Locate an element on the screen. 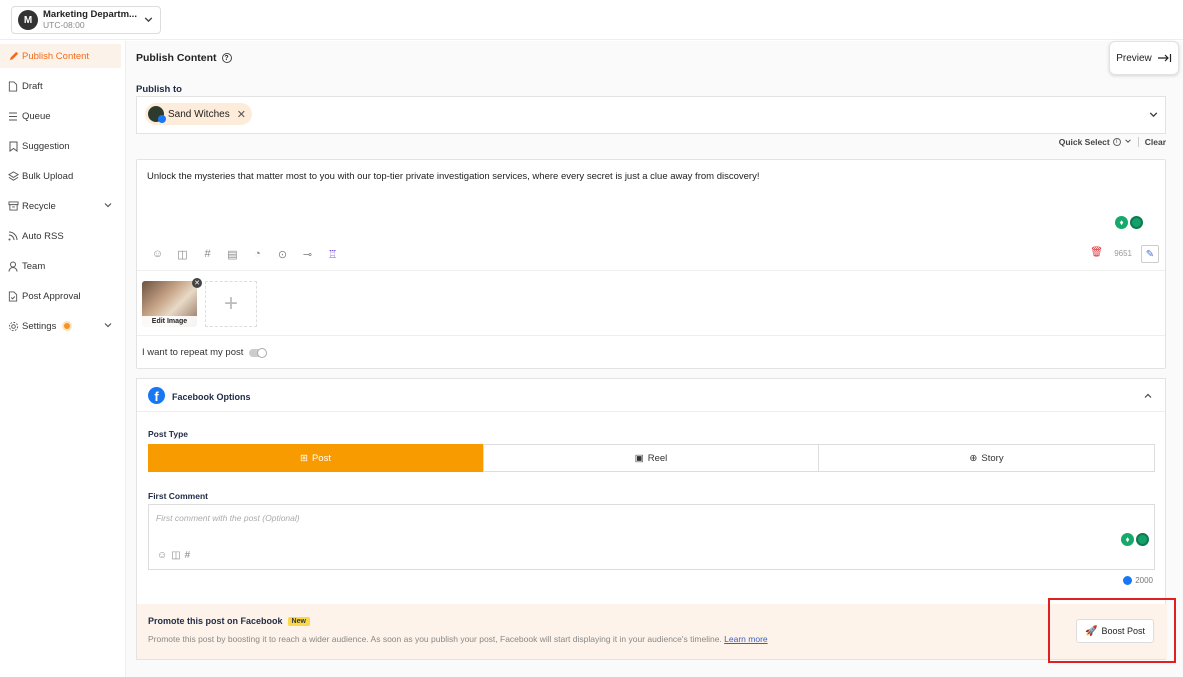 The image size is (1183, 677). sidebar-item-label: Team is located at coordinates (34, 266).